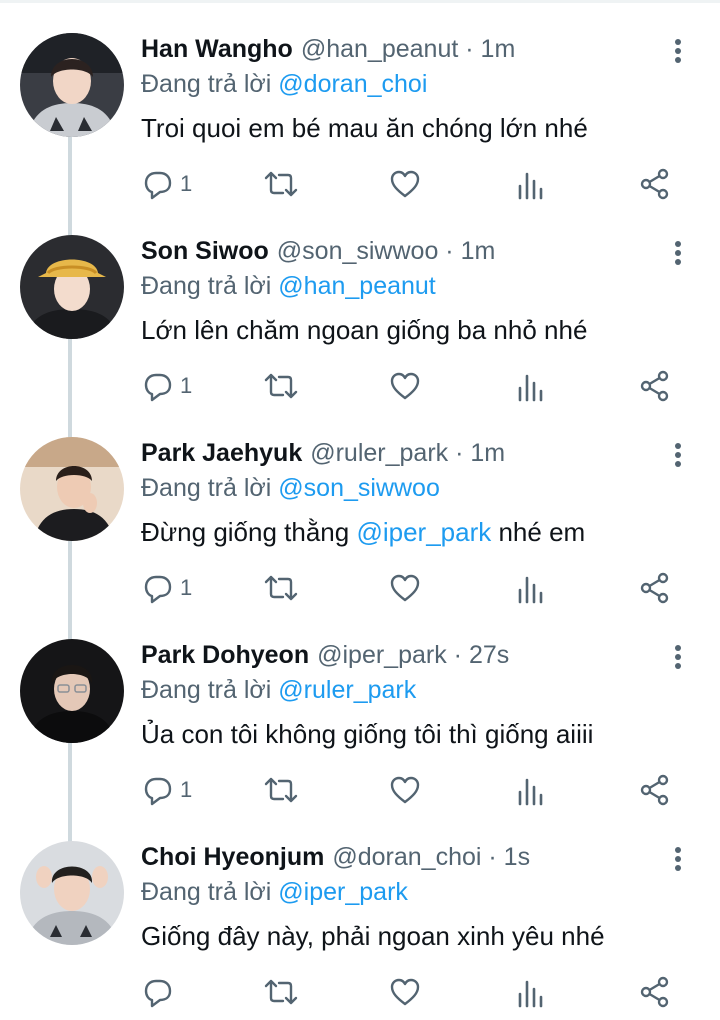  What do you see at coordinates (359, 488) in the screenshot?
I see `mention-link: @son_siwwoo` at bounding box center [359, 488].